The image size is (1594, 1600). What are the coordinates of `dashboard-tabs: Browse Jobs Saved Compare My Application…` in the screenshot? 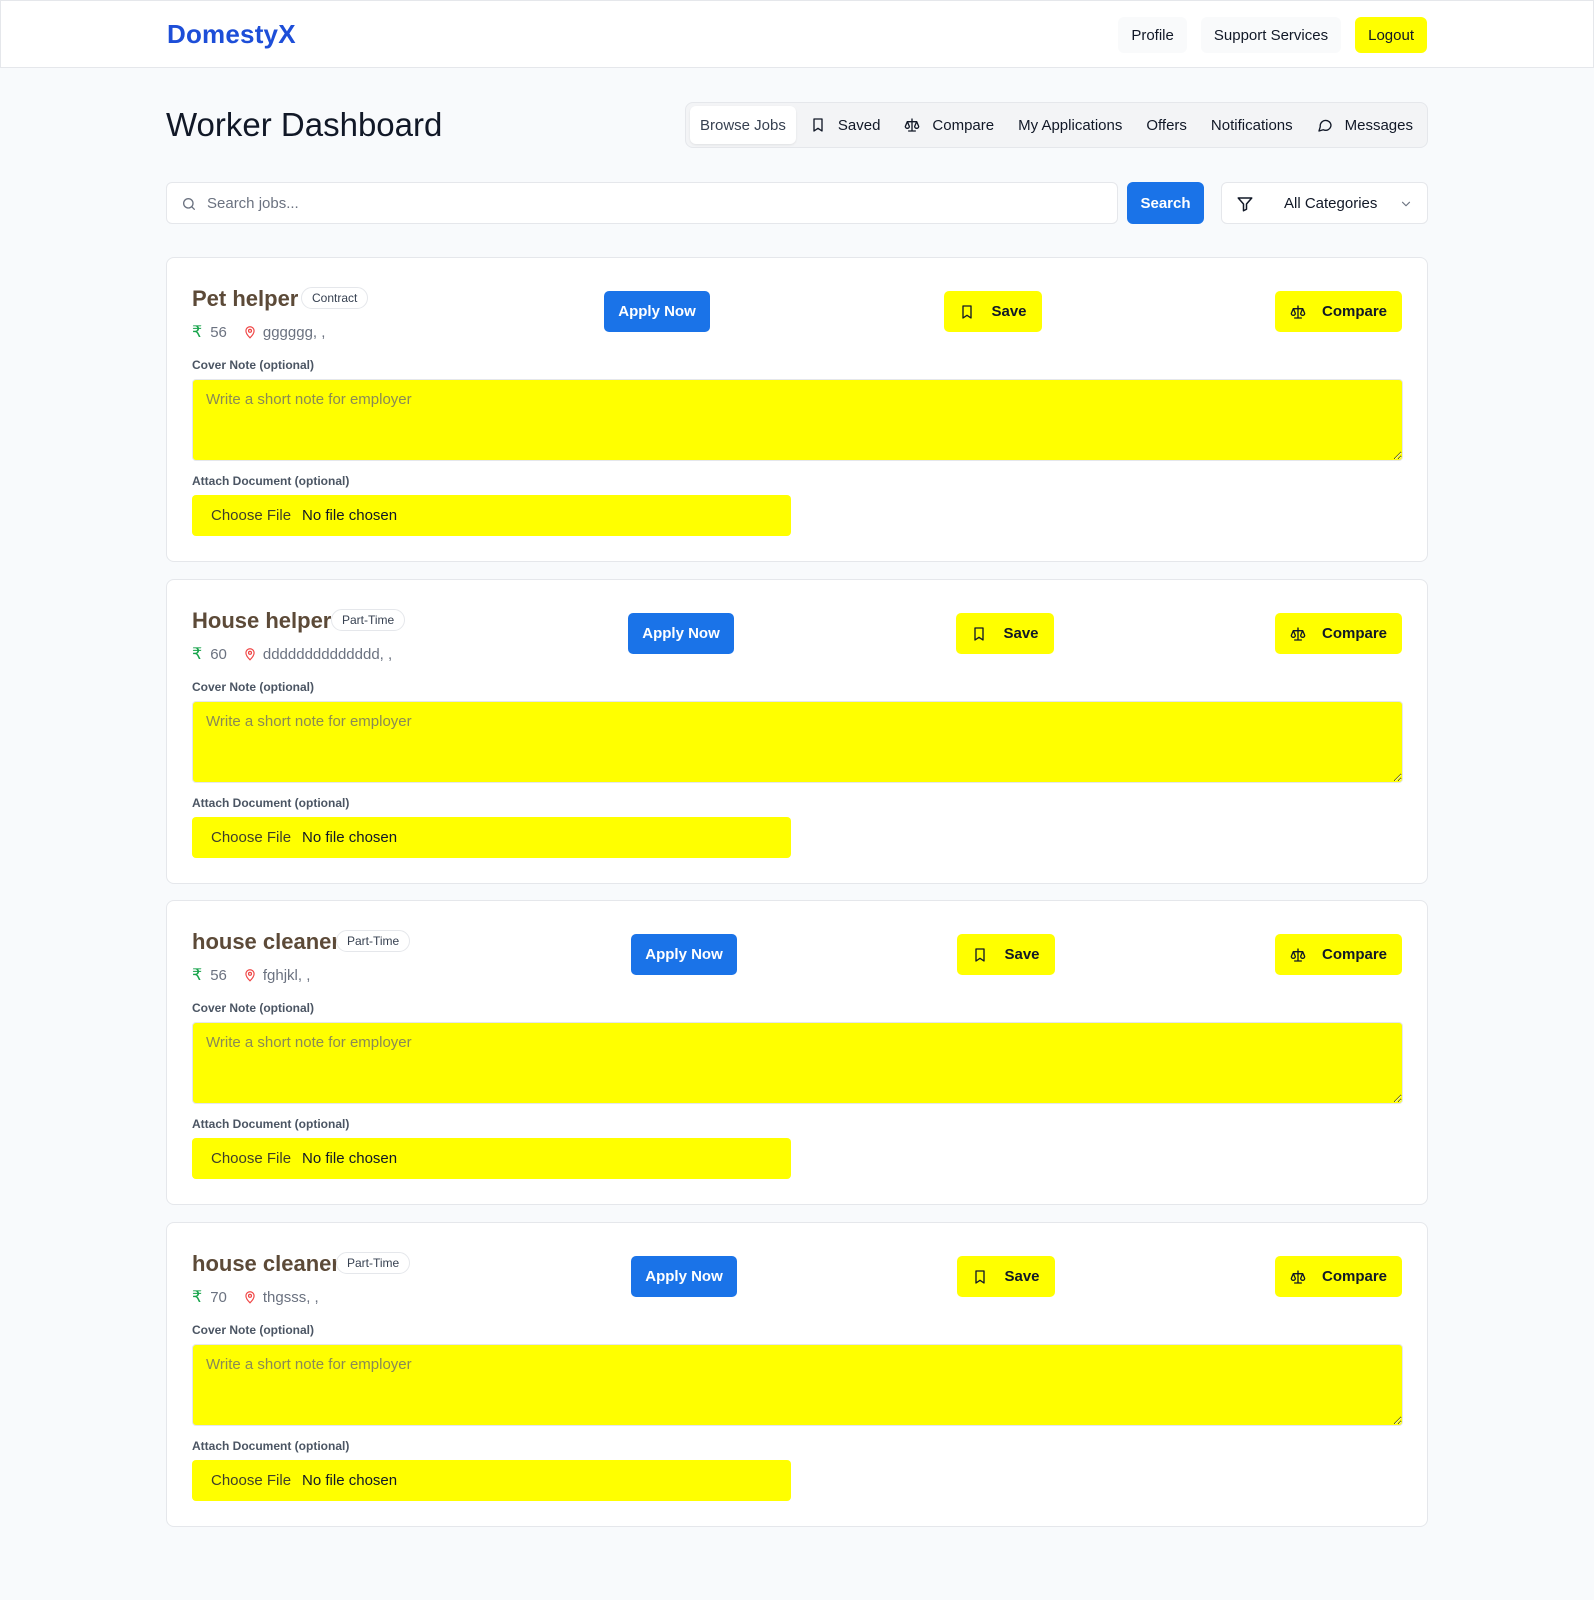 It's located at (1056, 125).